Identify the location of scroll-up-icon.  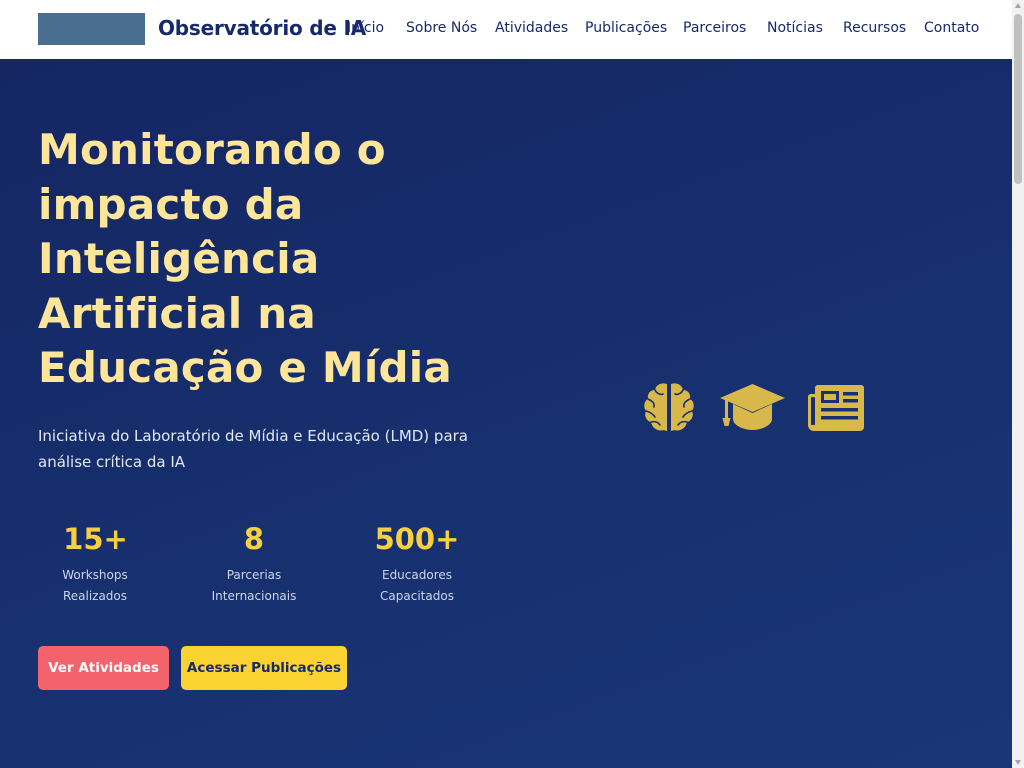
(1018, 5).